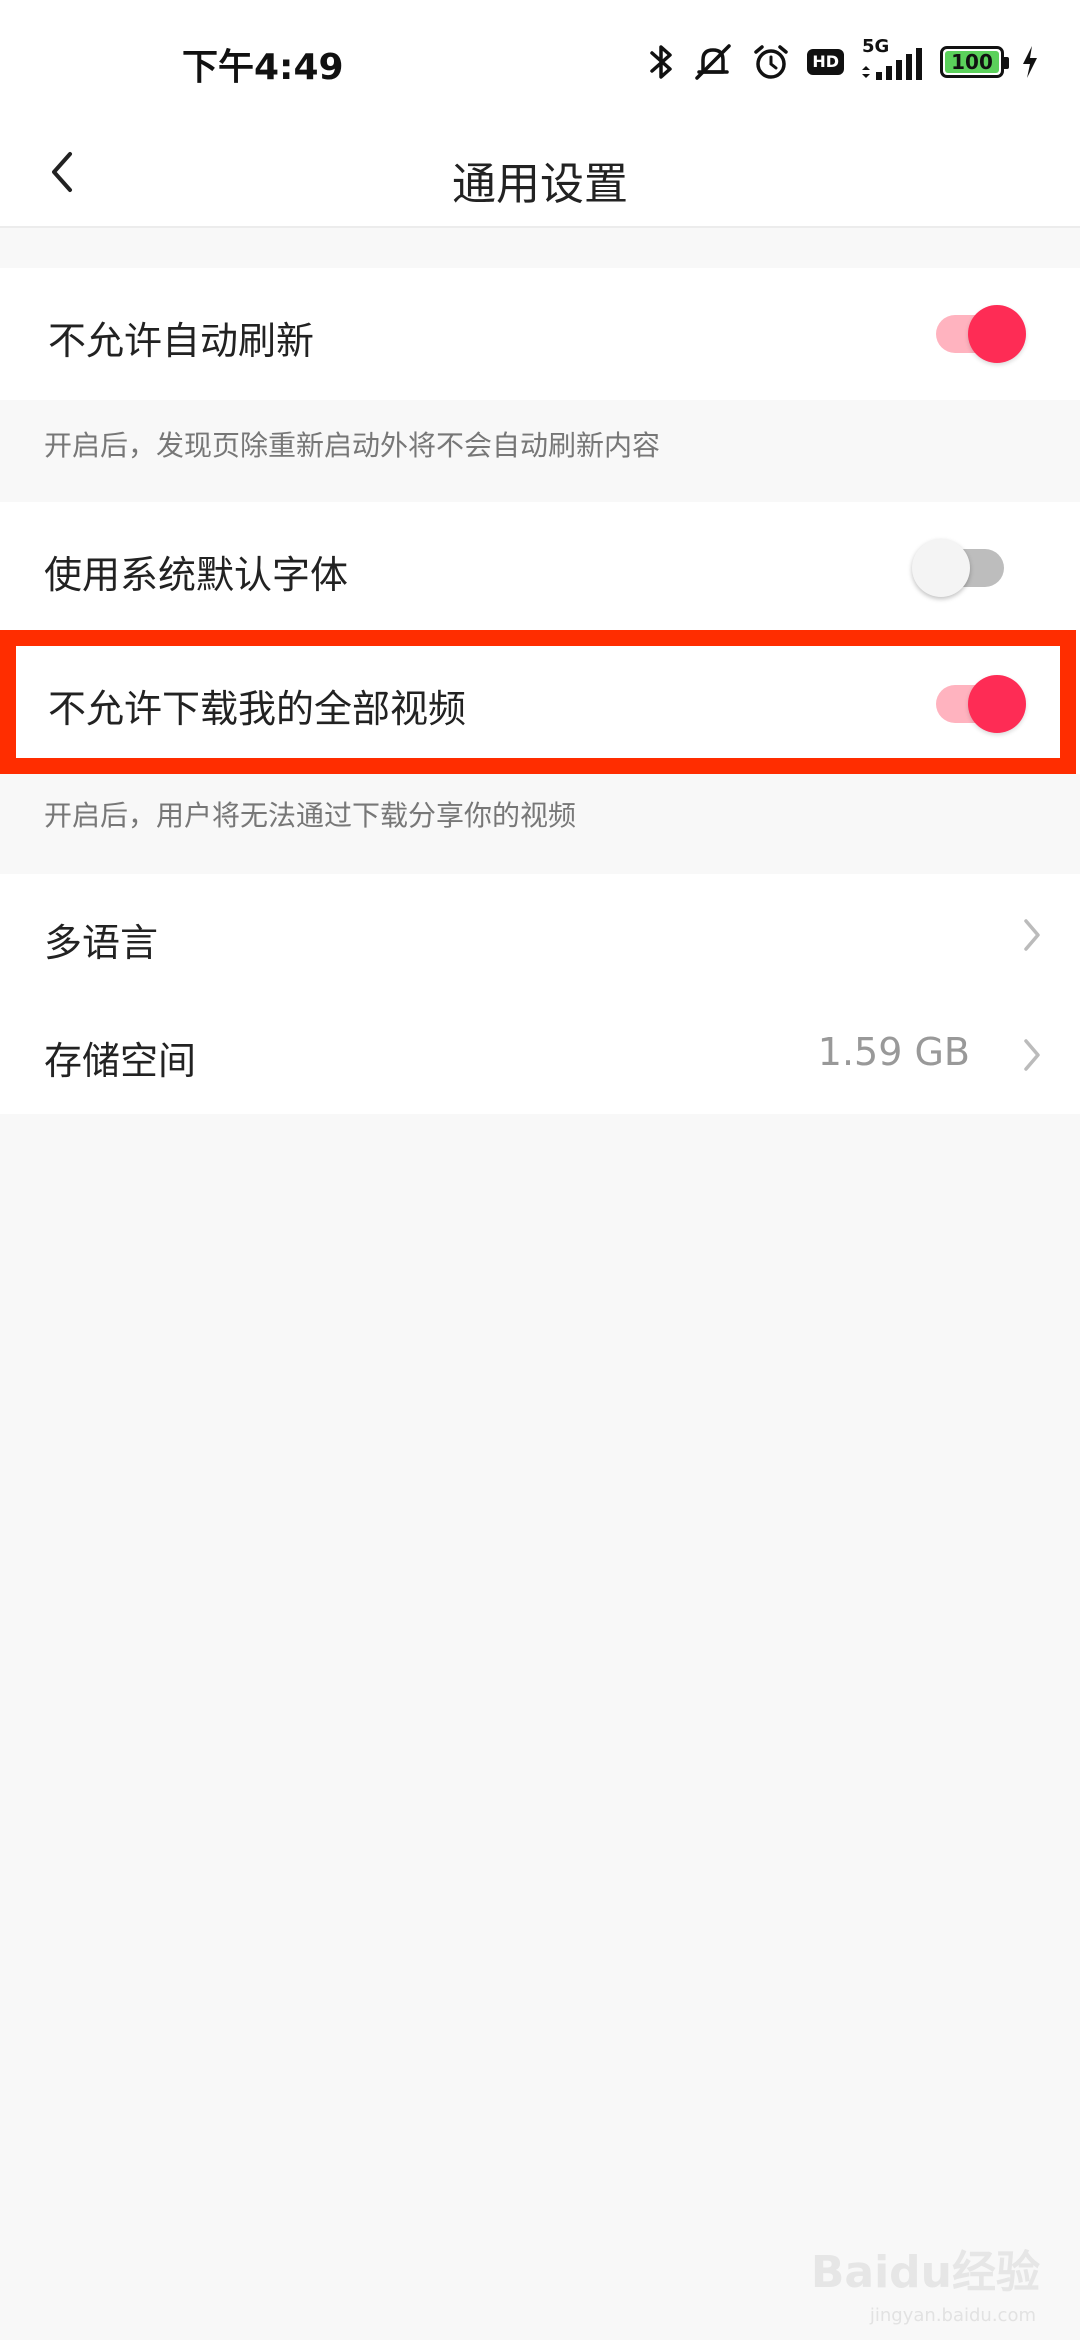 The image size is (1080, 2340). What do you see at coordinates (310, 815) in the screenshot?
I see `download-videos-description: 开启后，用户将无法通过下载分享你的视频` at bounding box center [310, 815].